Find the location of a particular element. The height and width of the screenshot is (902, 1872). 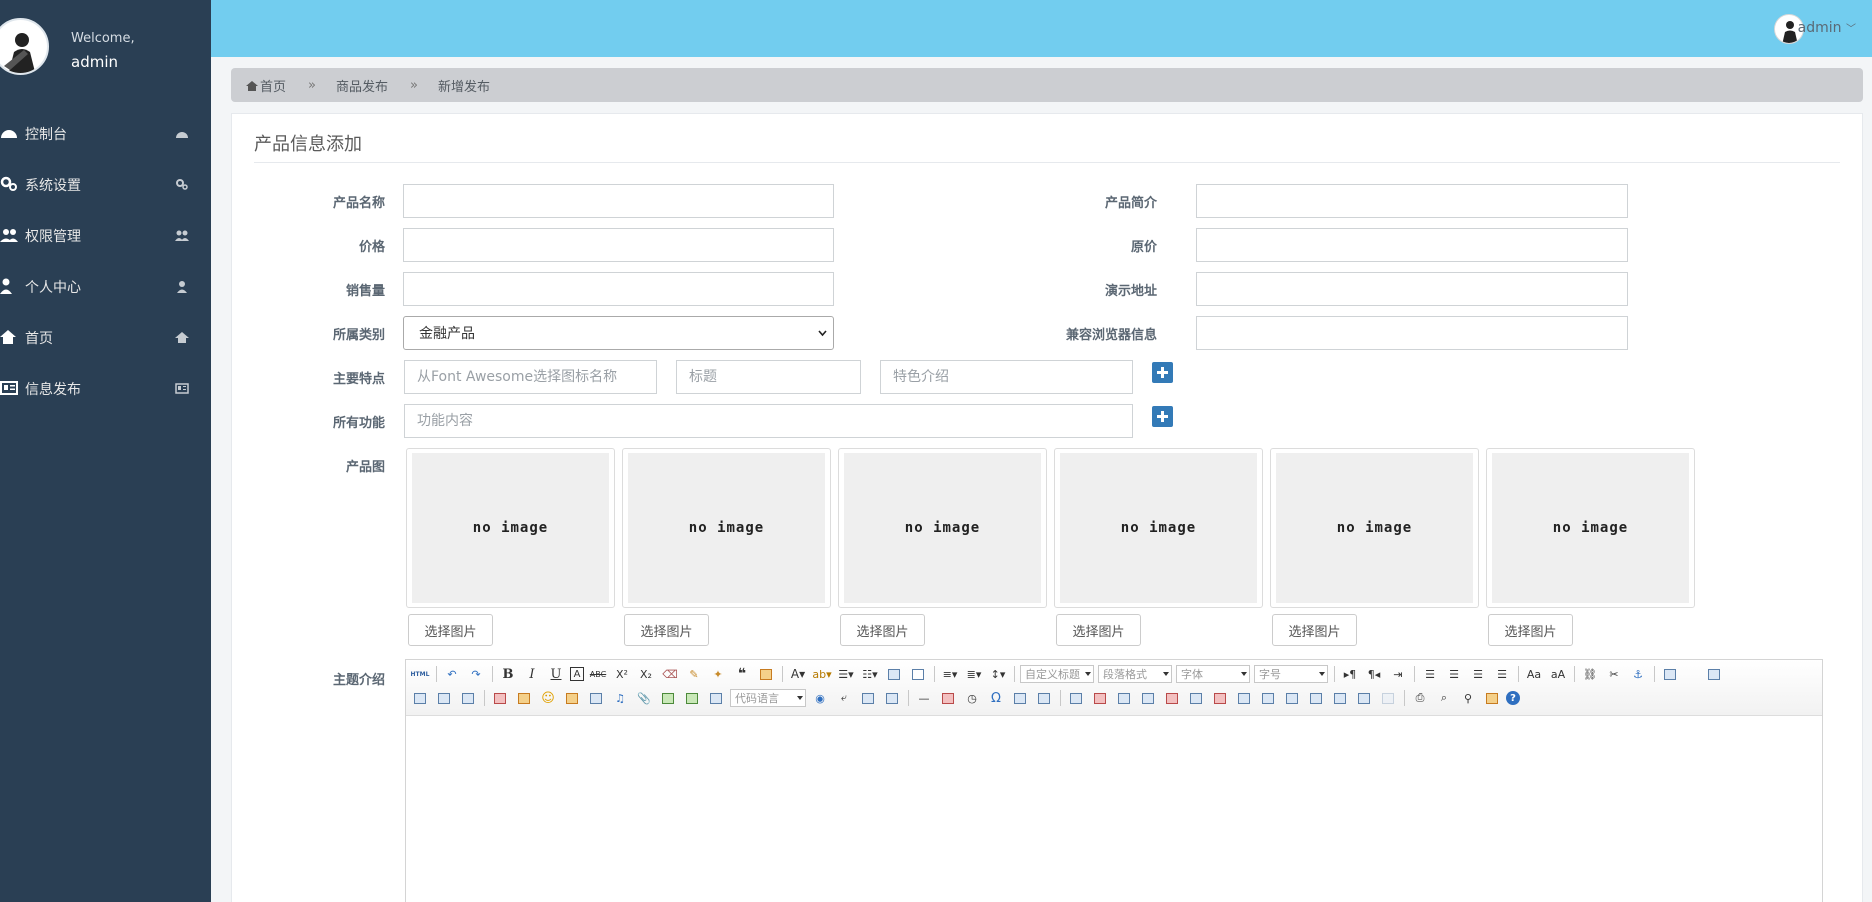

snapscreen-icon is located at coordinates (1020, 698).